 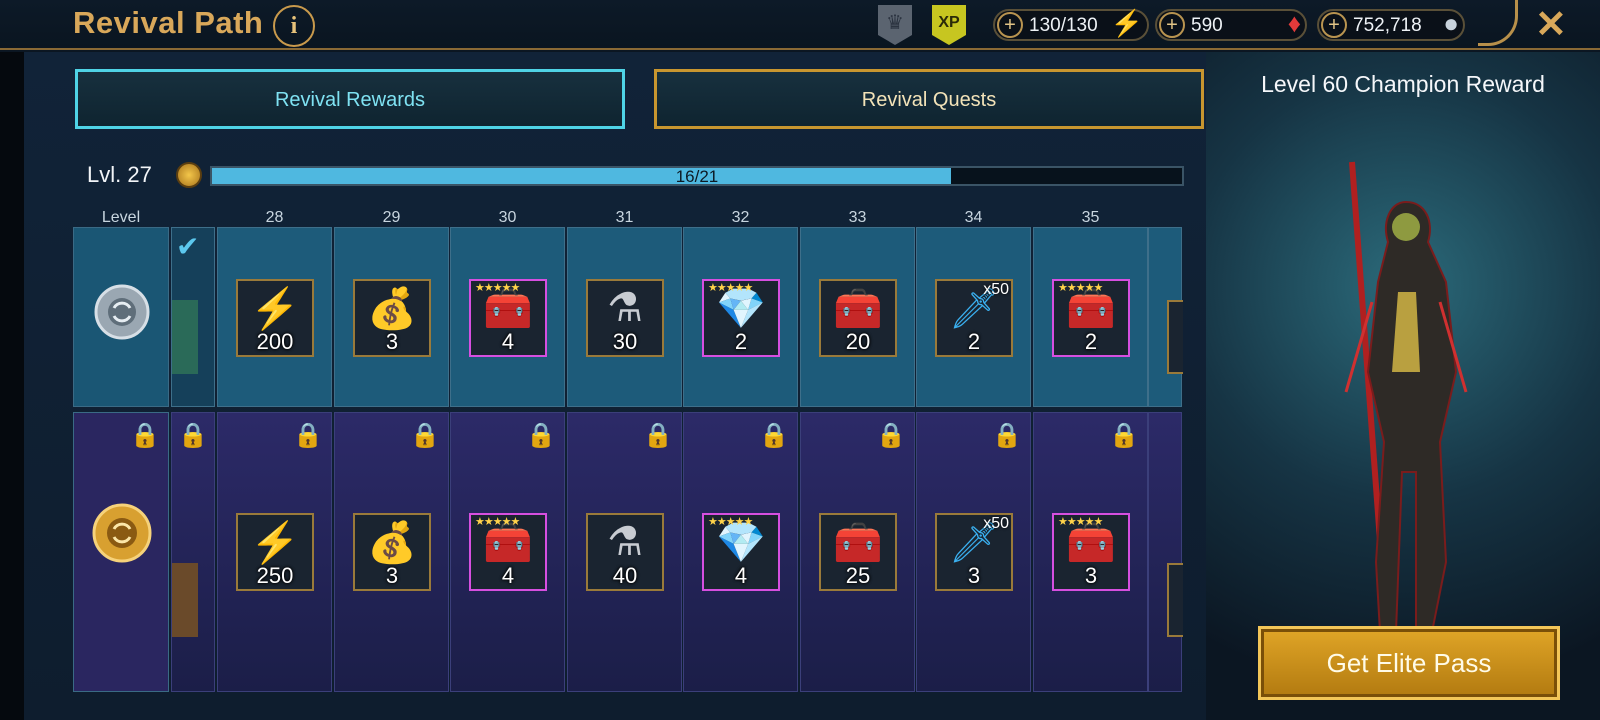 What do you see at coordinates (1403, 84) in the screenshot?
I see `champion-reward-title: Level 60 Champion Reward` at bounding box center [1403, 84].